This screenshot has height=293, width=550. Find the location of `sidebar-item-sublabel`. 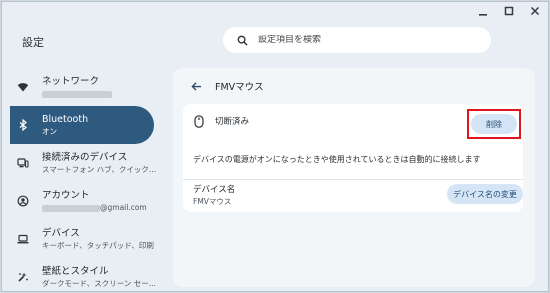

sidebar-item-sublabel is located at coordinates (77, 93).